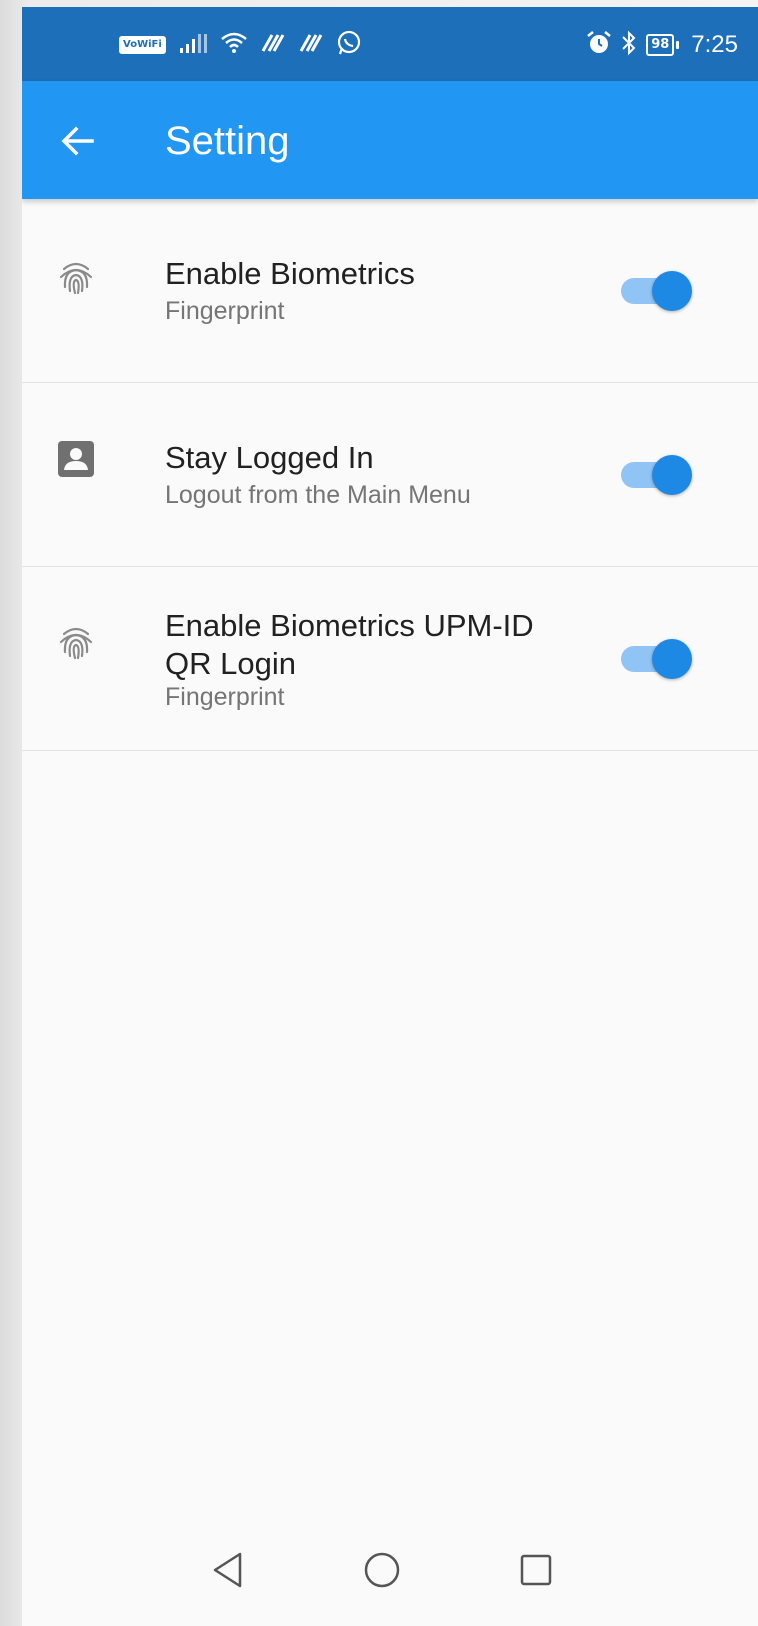 The height and width of the screenshot is (1626, 758). I want to click on status-time: 7:25, so click(714, 44).